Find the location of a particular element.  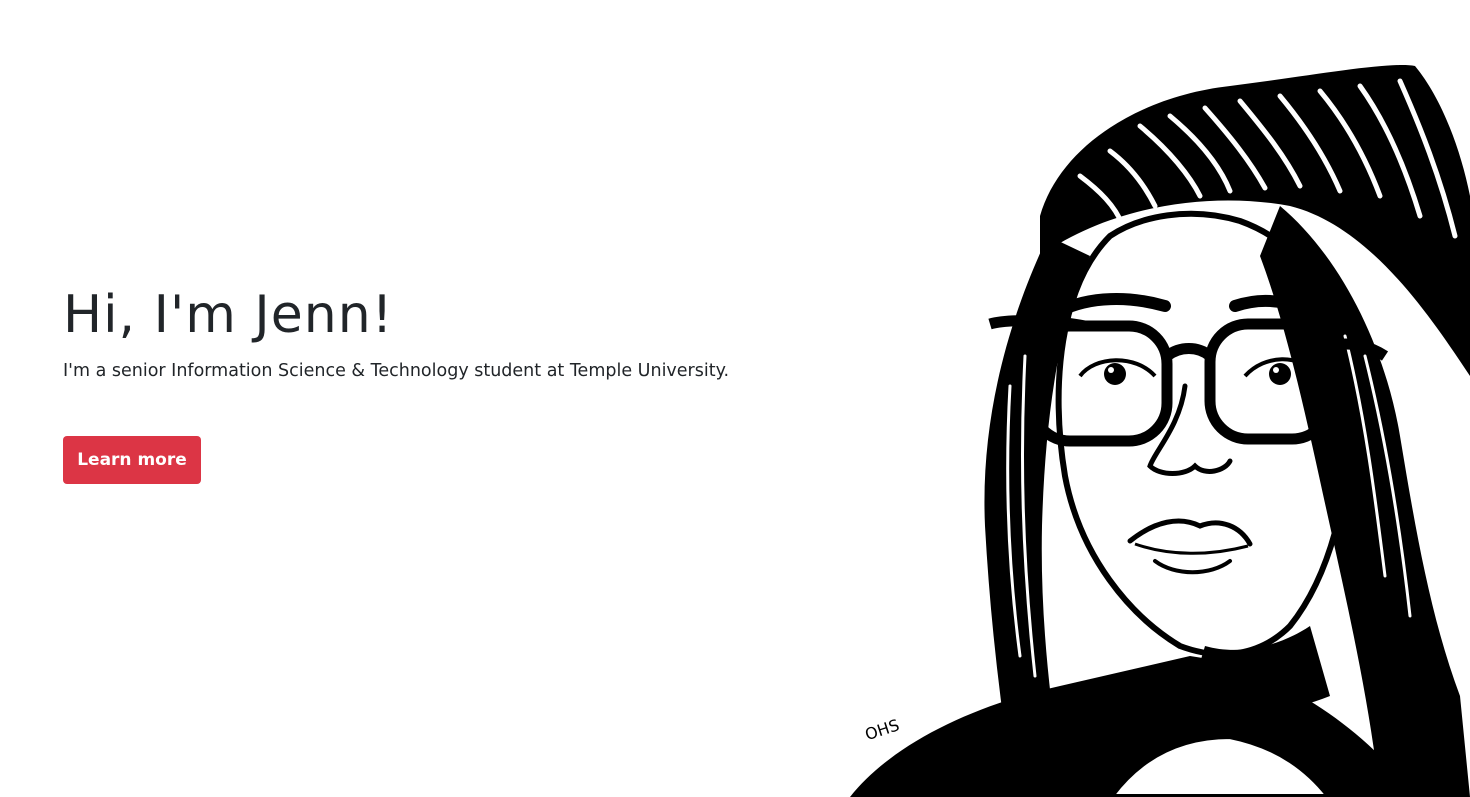

hero-title: Hi, I'm Jenn! is located at coordinates (228, 315).